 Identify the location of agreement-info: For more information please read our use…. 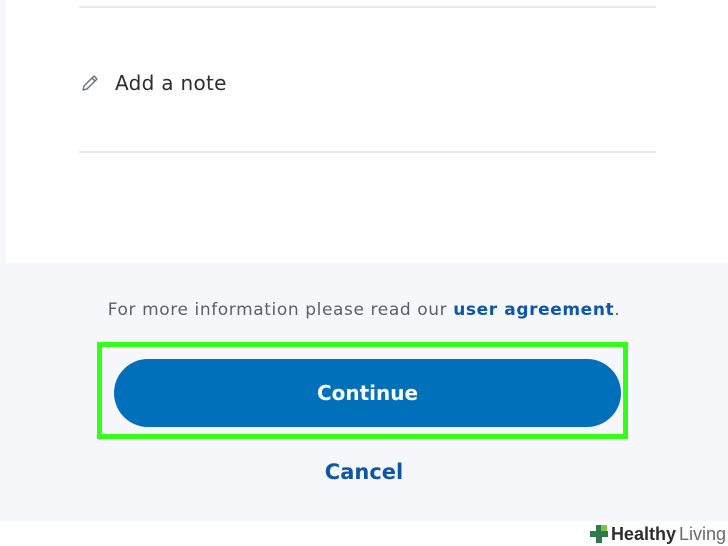
(364, 310).